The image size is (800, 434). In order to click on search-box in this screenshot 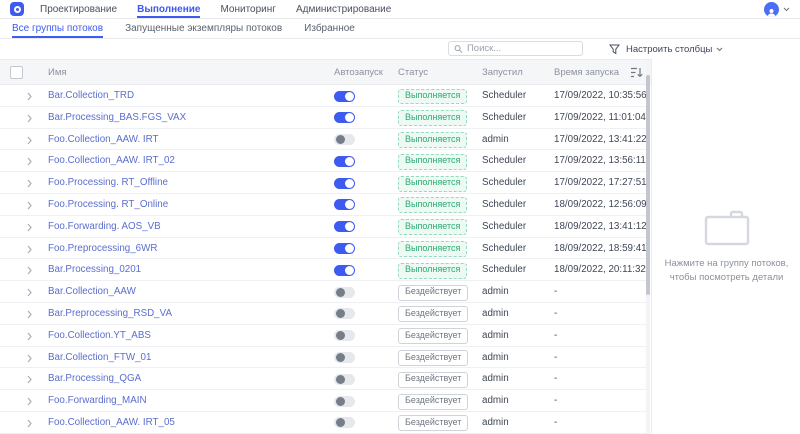, I will do `click(515, 48)`.